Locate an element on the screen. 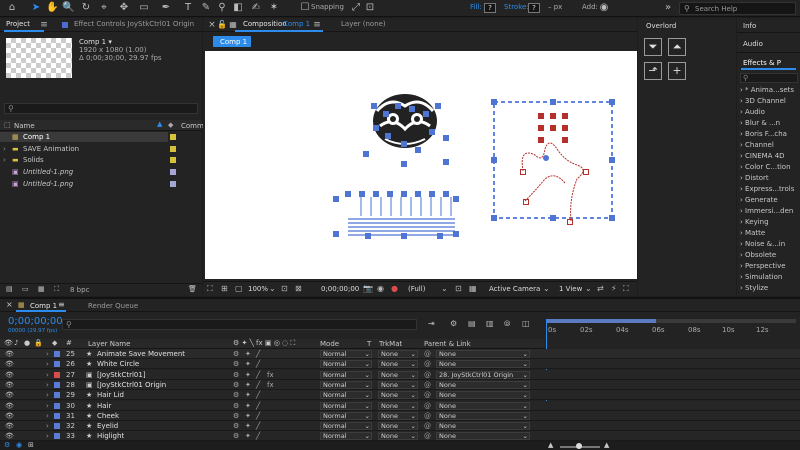 The image size is (800, 450). pan-behind-tool-icon: ✥ is located at coordinates (124, 8).